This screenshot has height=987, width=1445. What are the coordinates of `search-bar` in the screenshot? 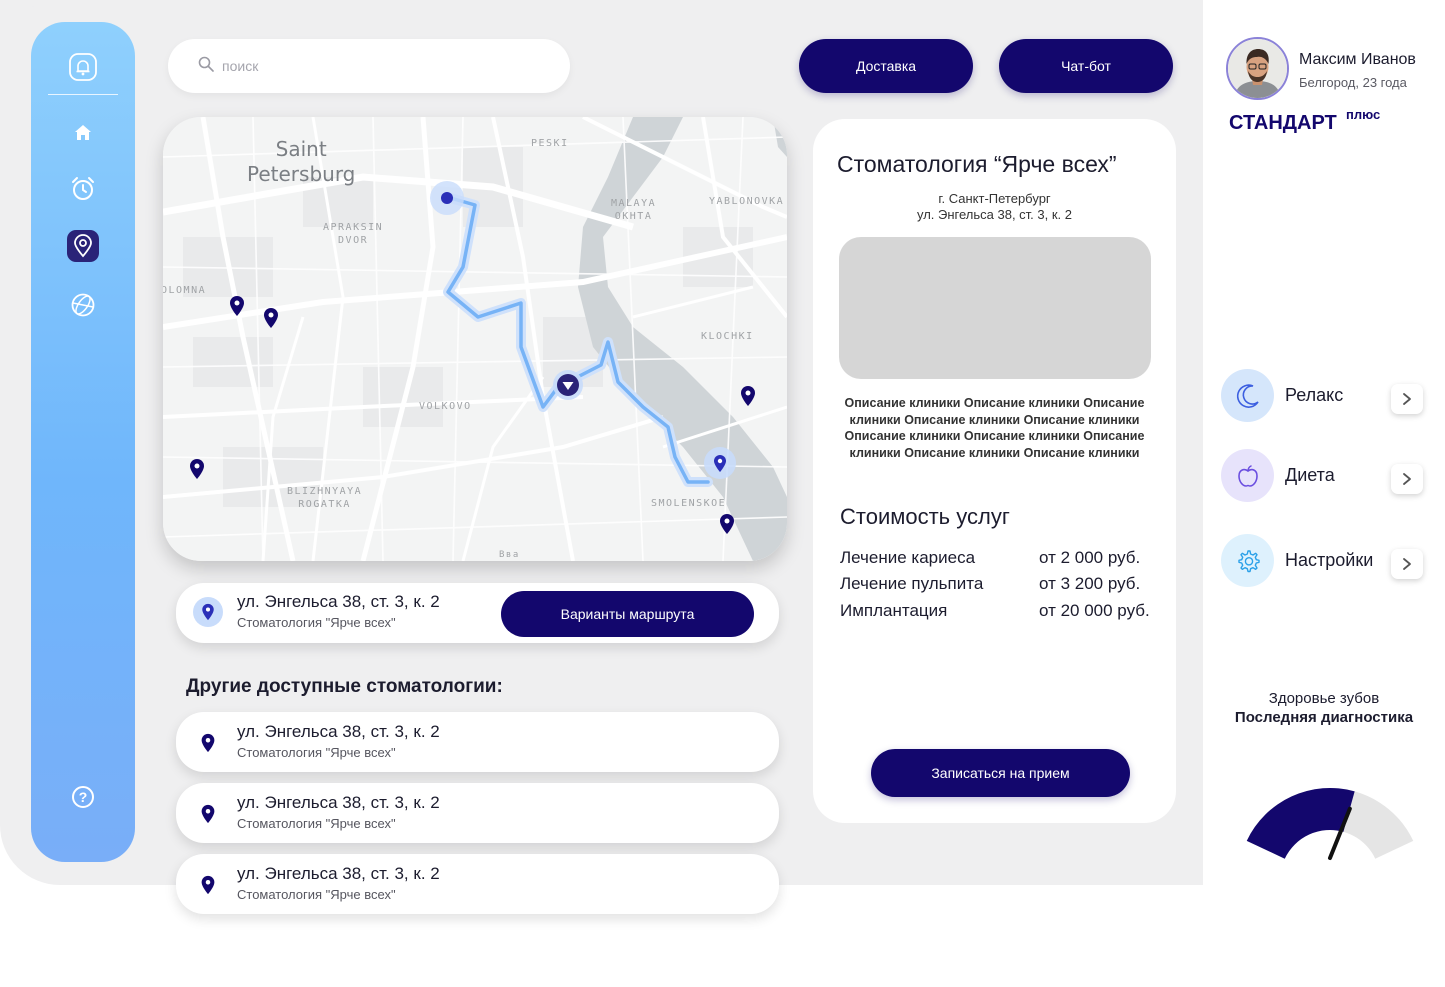 It's located at (369, 66).